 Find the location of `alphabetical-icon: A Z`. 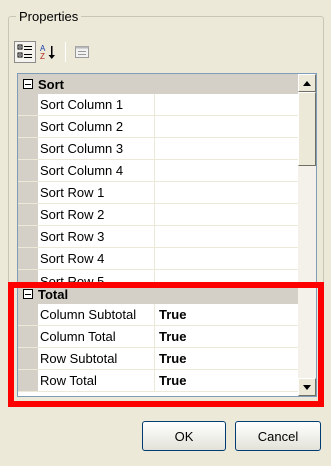

alphabetical-icon: A Z is located at coordinates (47, 52).